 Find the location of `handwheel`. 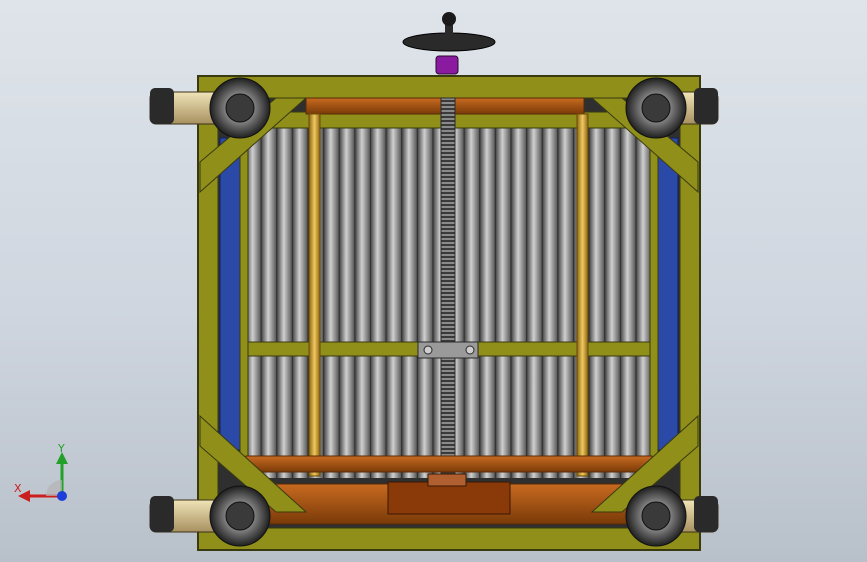

handwheel is located at coordinates (449, 43).